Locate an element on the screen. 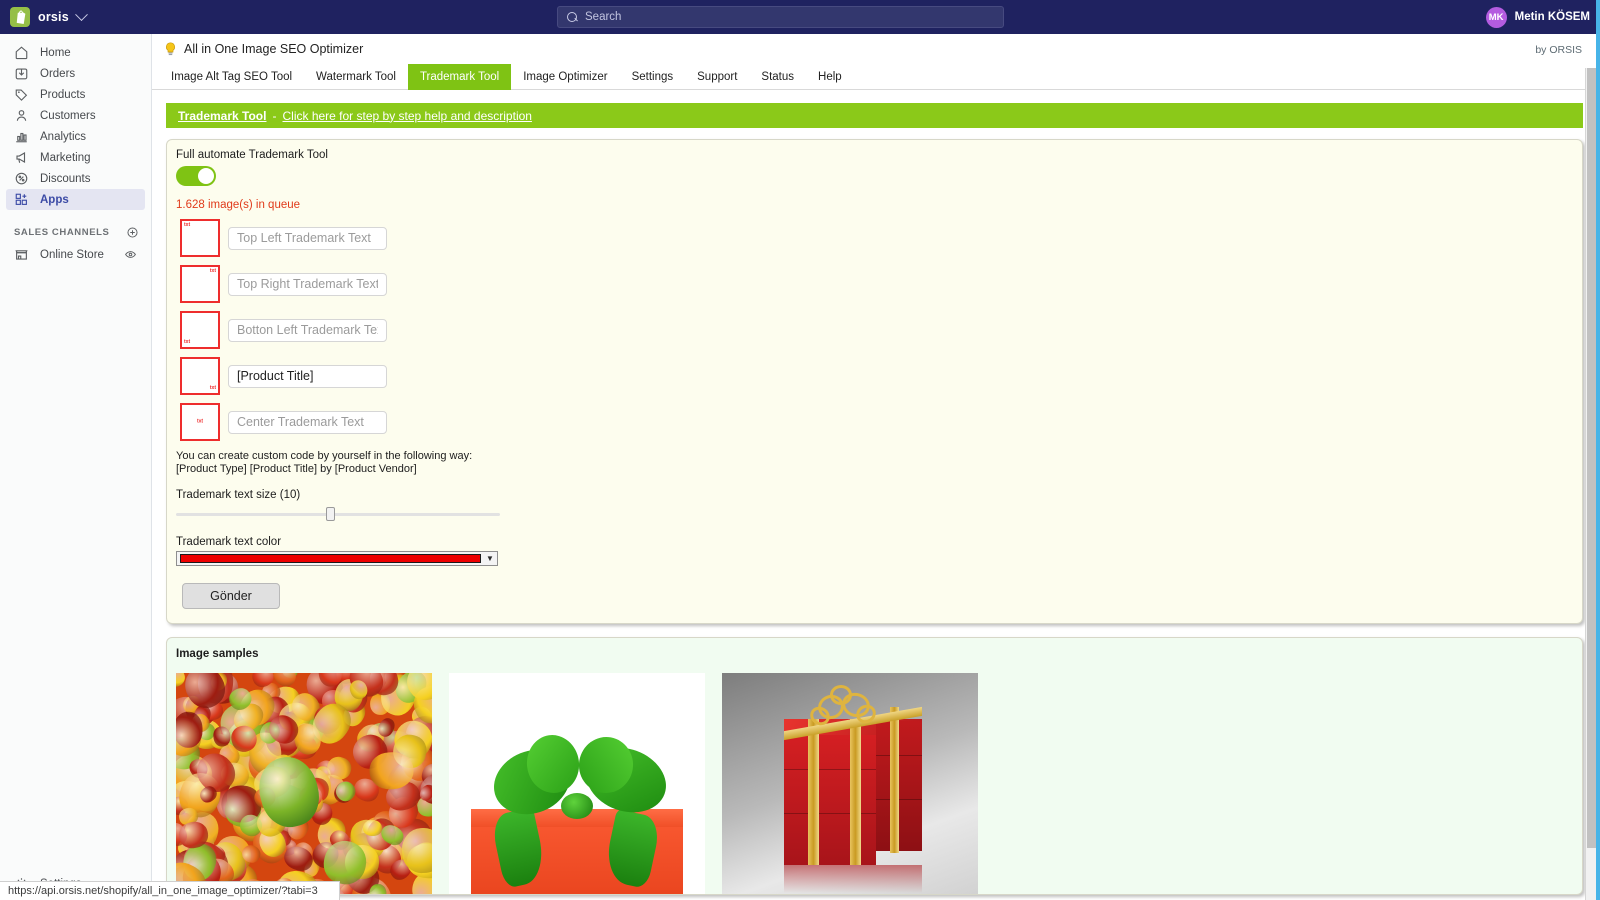 This screenshot has width=1600, height=900. discounts-percent-icon is located at coordinates (21, 178).